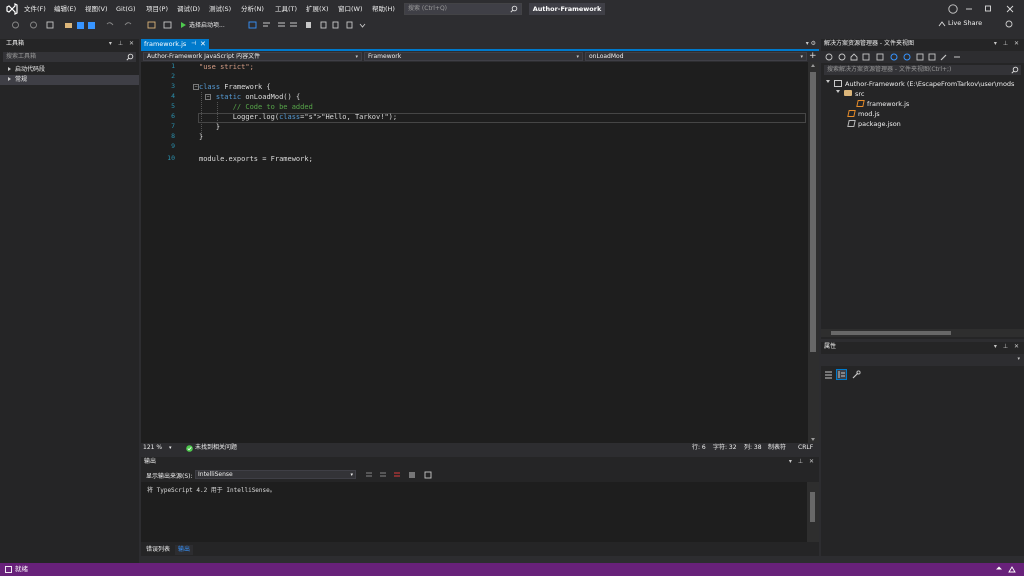 The height and width of the screenshot is (576, 1024). What do you see at coordinates (317, 9) in the screenshot?
I see `menu-extensions: 扩展(X)` at bounding box center [317, 9].